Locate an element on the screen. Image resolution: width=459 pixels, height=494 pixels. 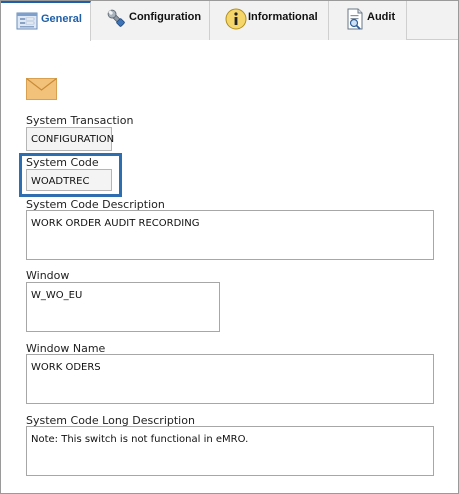
general-form-icon is located at coordinates (27, 21).